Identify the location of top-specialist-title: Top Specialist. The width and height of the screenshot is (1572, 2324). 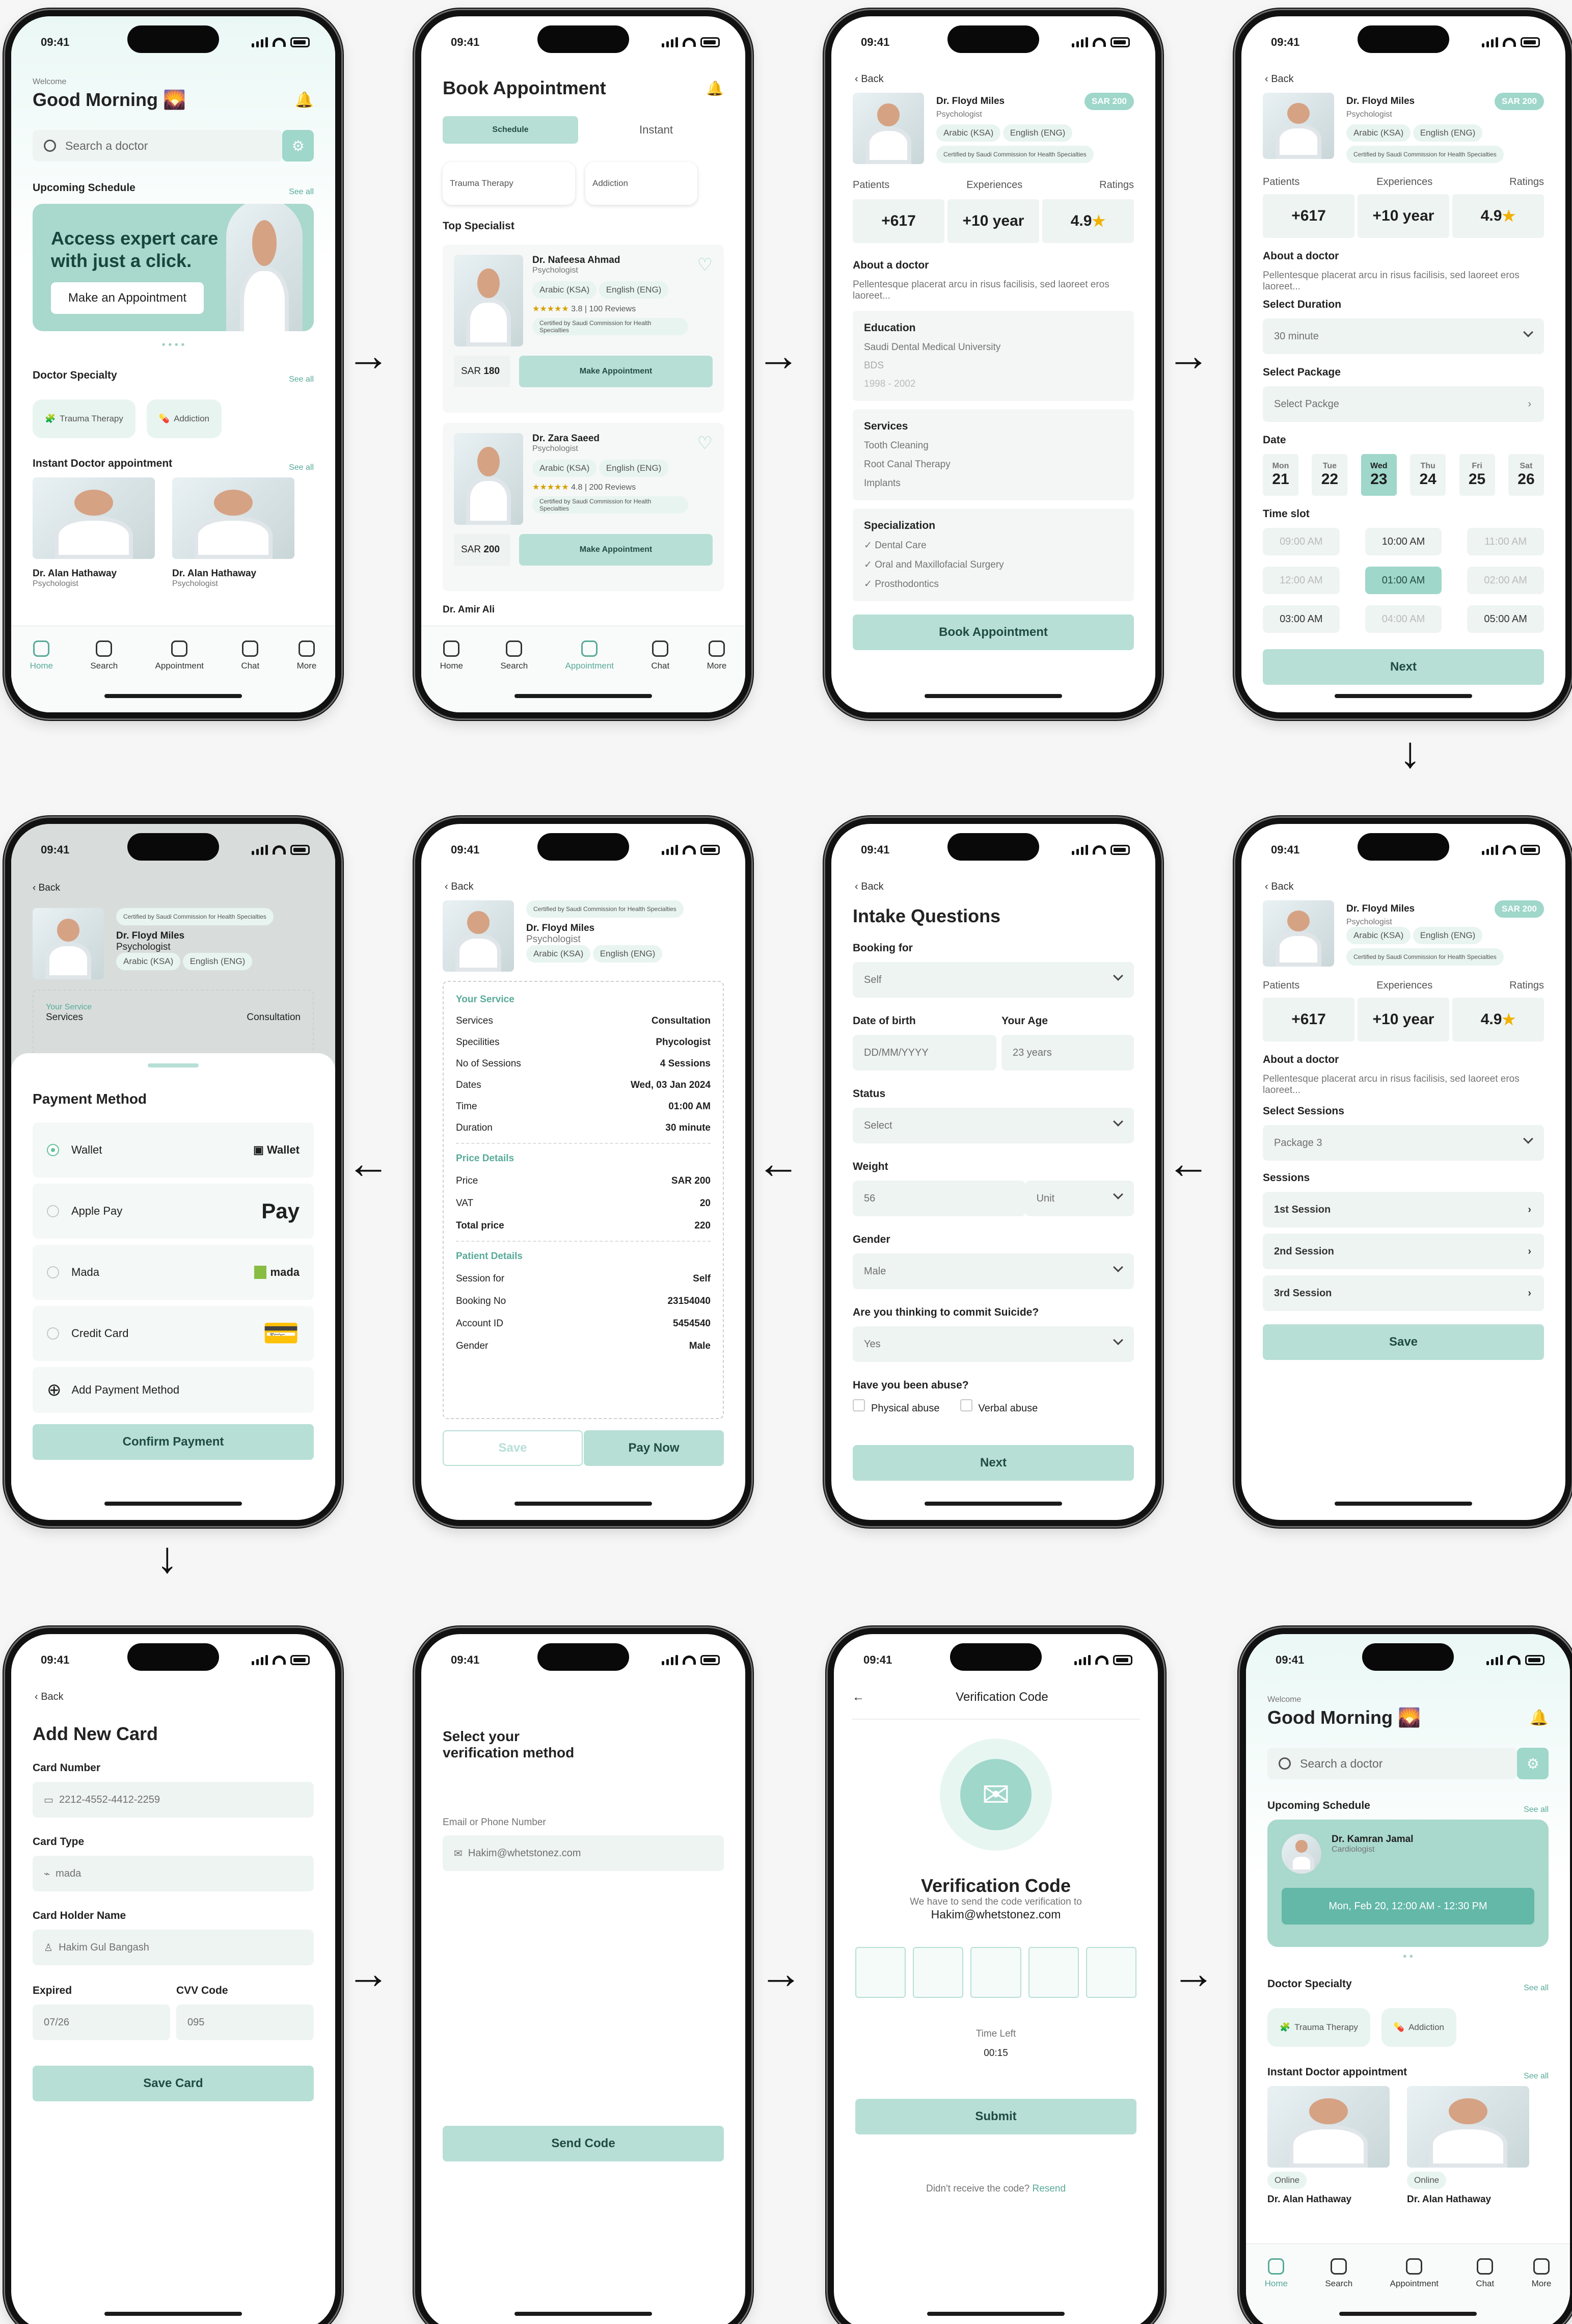
(478, 226).